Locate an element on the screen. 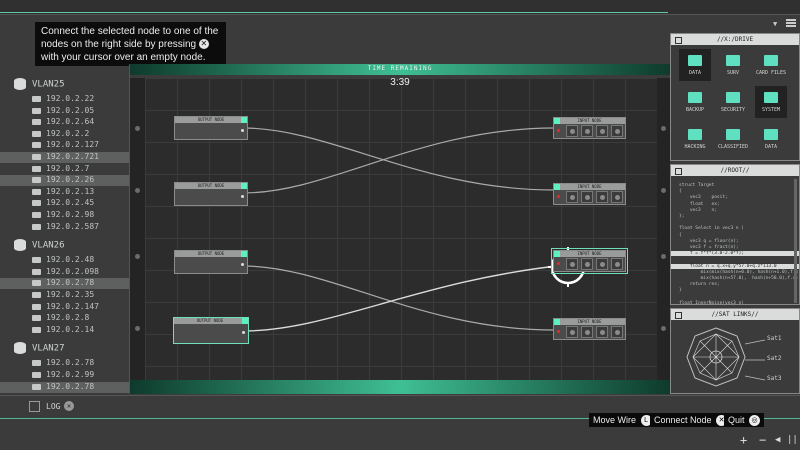 This screenshot has width=800, height=450. log-list-icon is located at coordinates (34, 406).